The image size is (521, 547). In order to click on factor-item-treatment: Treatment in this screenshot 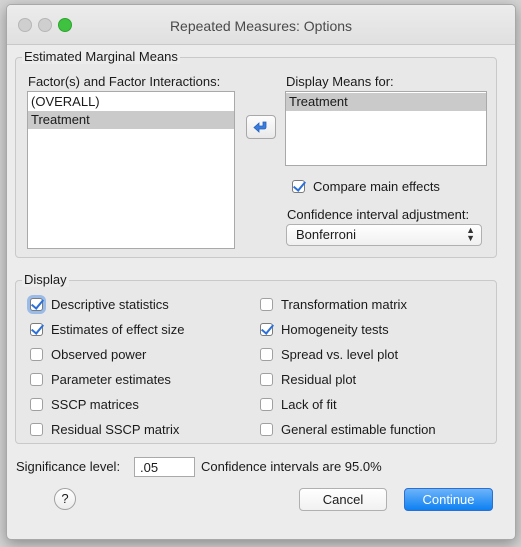, I will do `click(131, 120)`.